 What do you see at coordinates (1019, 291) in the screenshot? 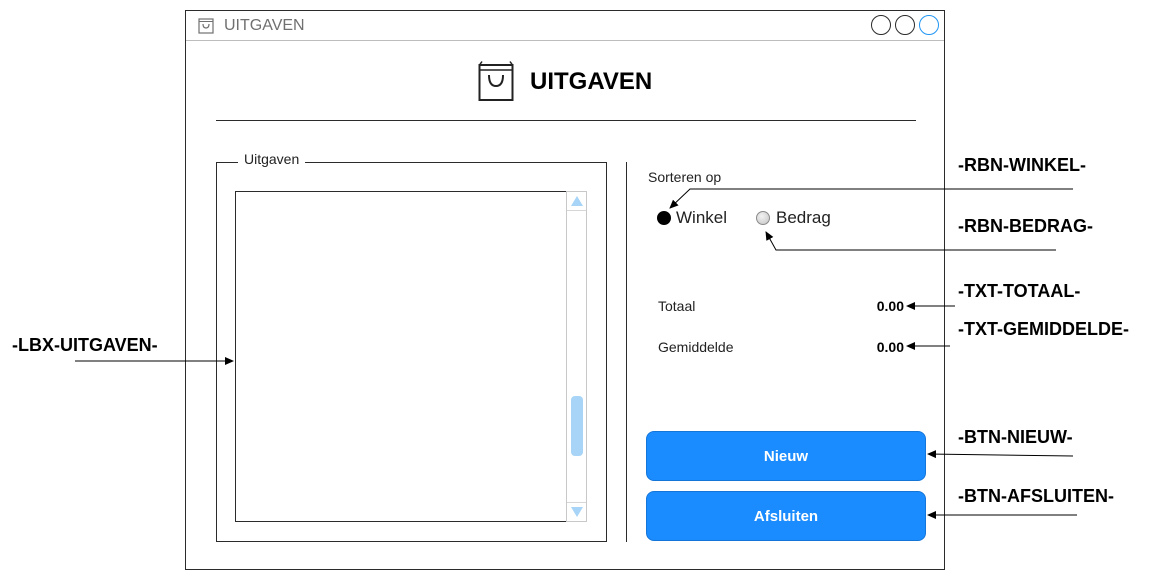
I see `annotation-txt-totaal: -TXT-TOTAAL-` at bounding box center [1019, 291].